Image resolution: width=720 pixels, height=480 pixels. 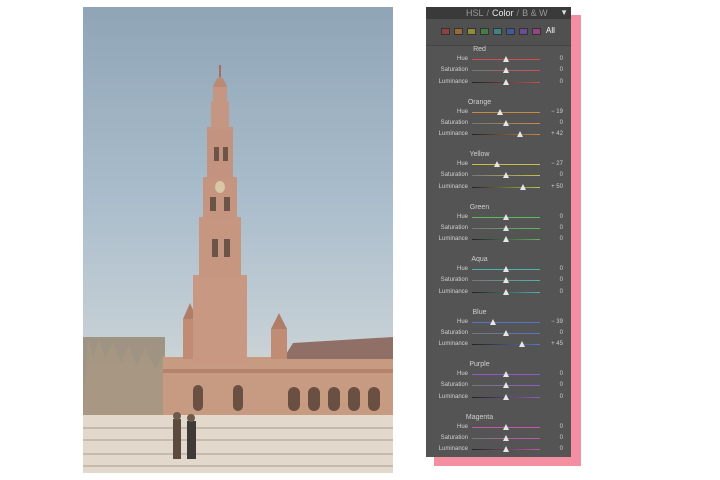 I want to click on swatch-red, so click(x=445, y=31).